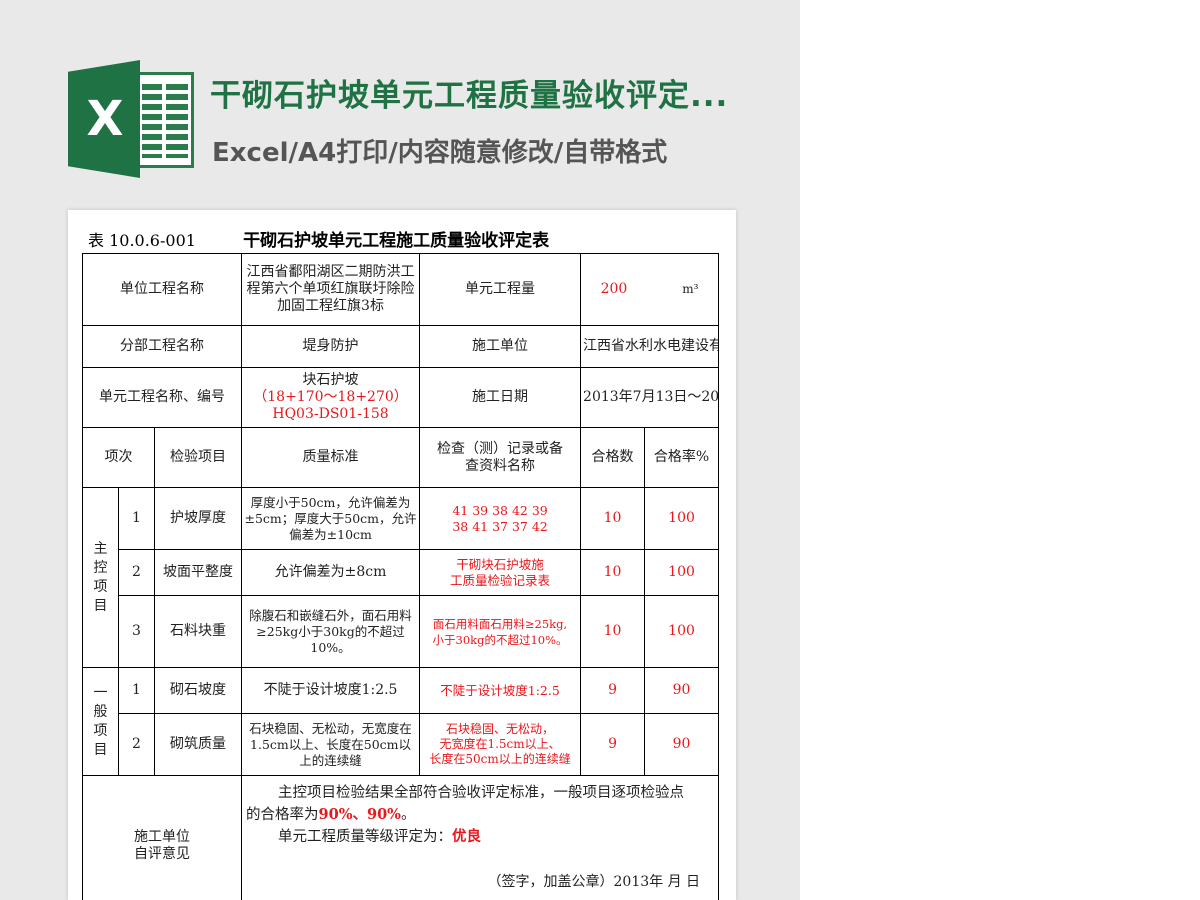 This screenshot has height=900, width=1200. What do you see at coordinates (500, 518) in the screenshot?
I see `item-record: 41 39 38 42 39 38 41 37 37 42` at bounding box center [500, 518].